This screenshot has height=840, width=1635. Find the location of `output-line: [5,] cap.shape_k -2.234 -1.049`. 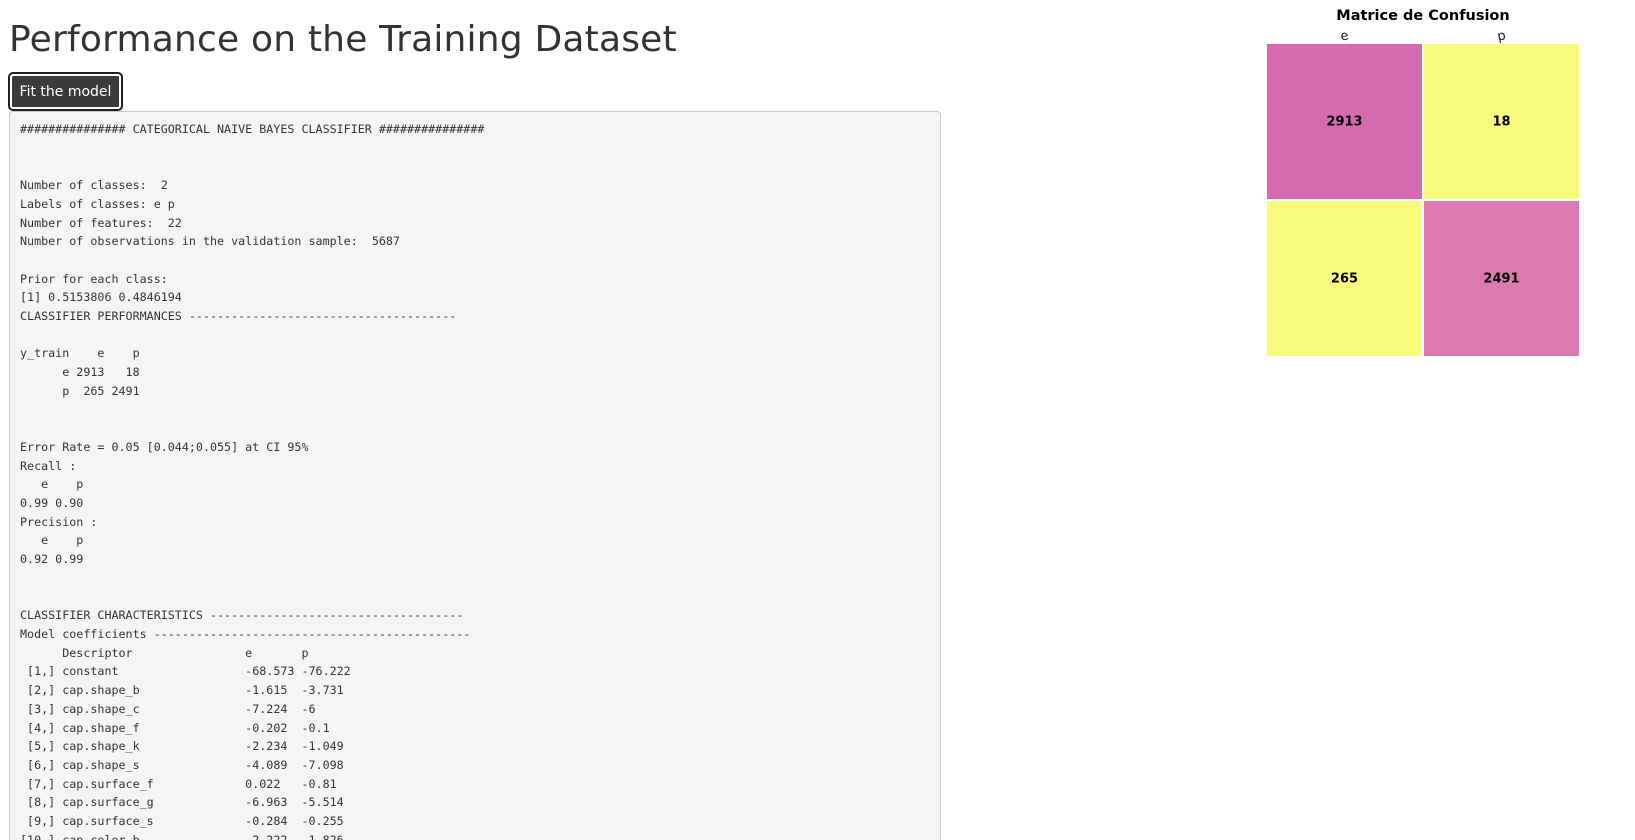

output-line: [5,] cap.shape_k -2.234 -1.049 is located at coordinates (182, 746).